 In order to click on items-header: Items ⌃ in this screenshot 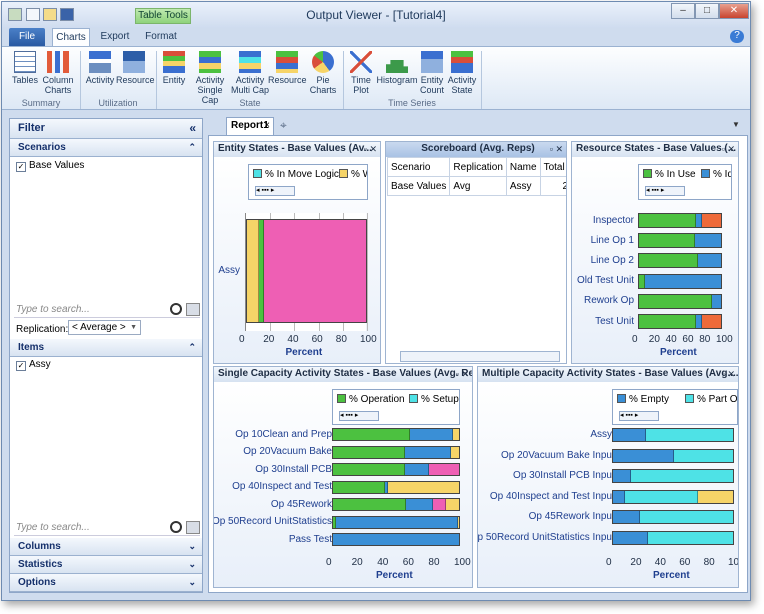, I will do `click(106, 348)`.